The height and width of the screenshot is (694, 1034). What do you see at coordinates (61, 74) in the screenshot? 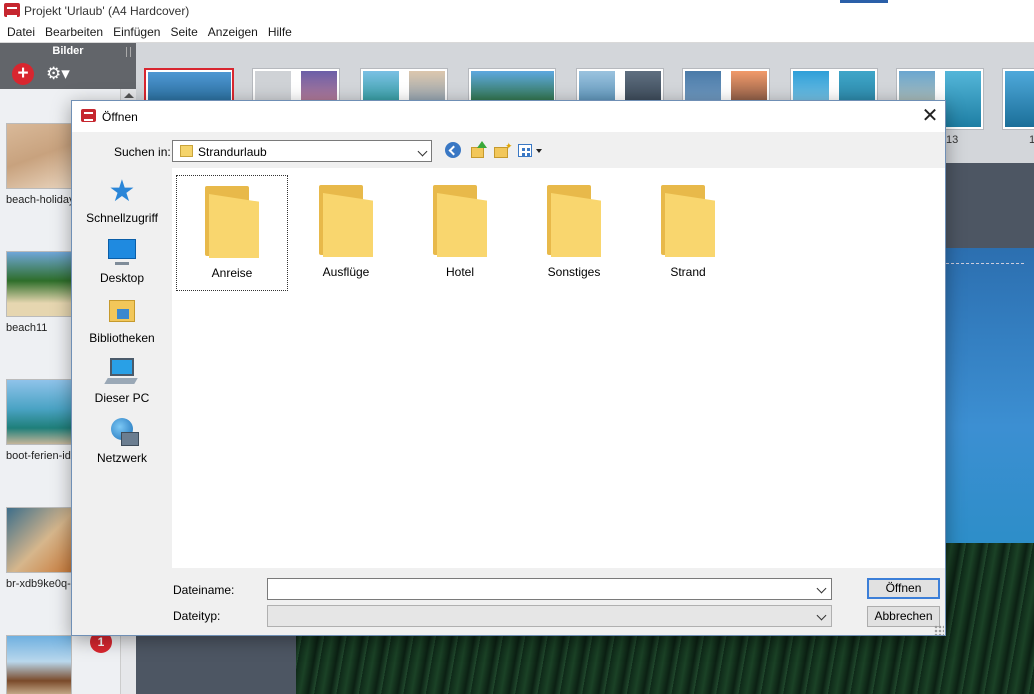
I see `settings-gear-icon: ⚙▾` at bounding box center [61, 74].